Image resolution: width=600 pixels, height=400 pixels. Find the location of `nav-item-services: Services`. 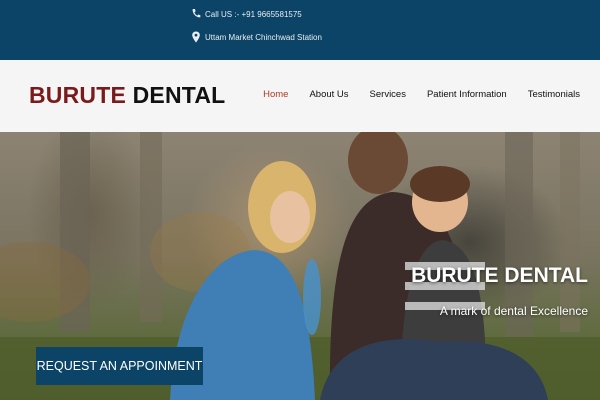

nav-item-services: Services is located at coordinates (388, 94).